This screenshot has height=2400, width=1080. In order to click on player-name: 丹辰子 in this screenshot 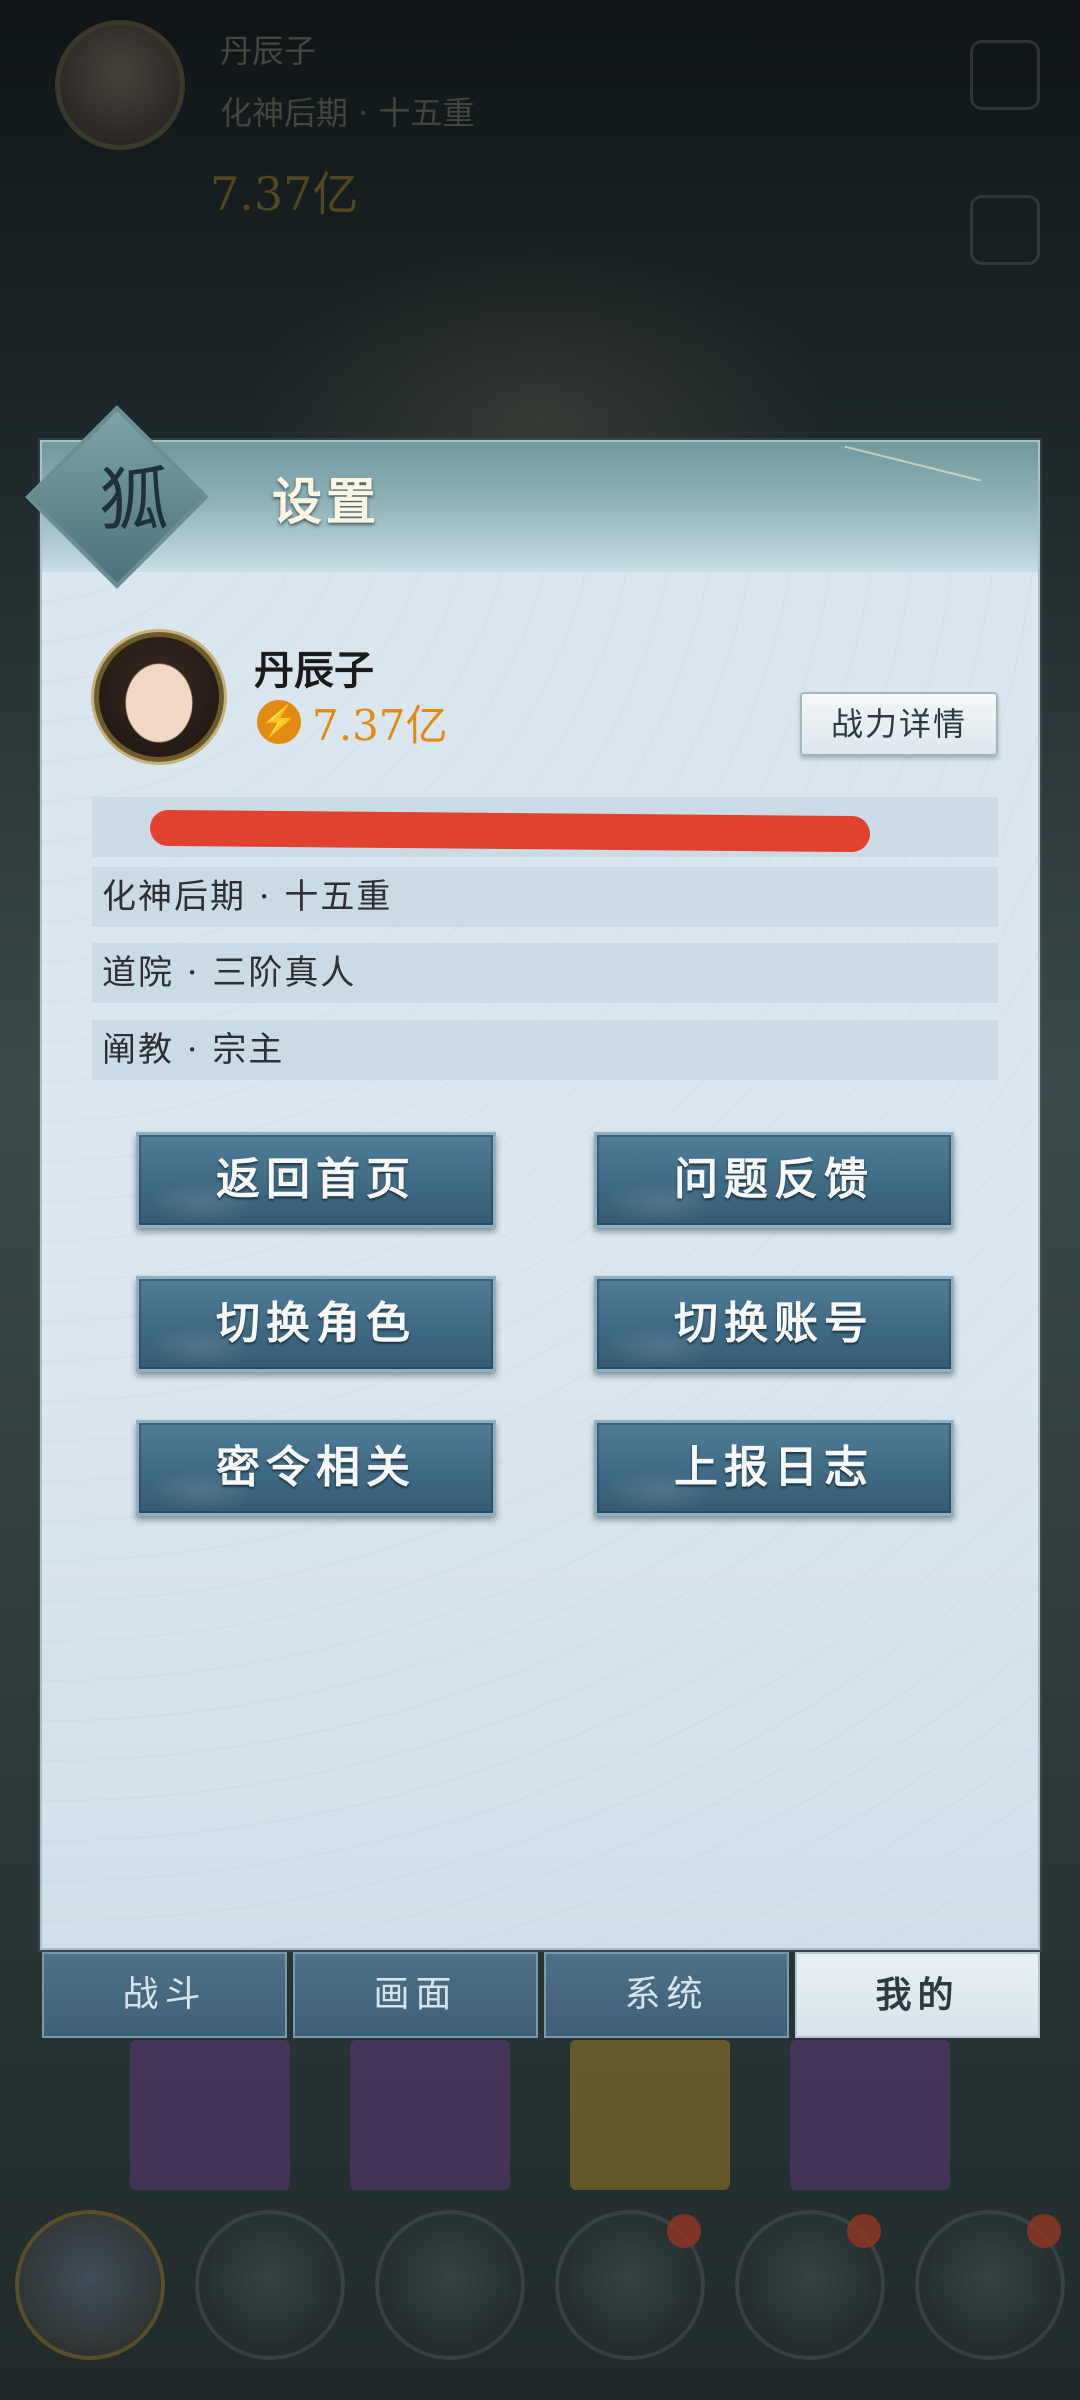, I will do `click(314, 670)`.